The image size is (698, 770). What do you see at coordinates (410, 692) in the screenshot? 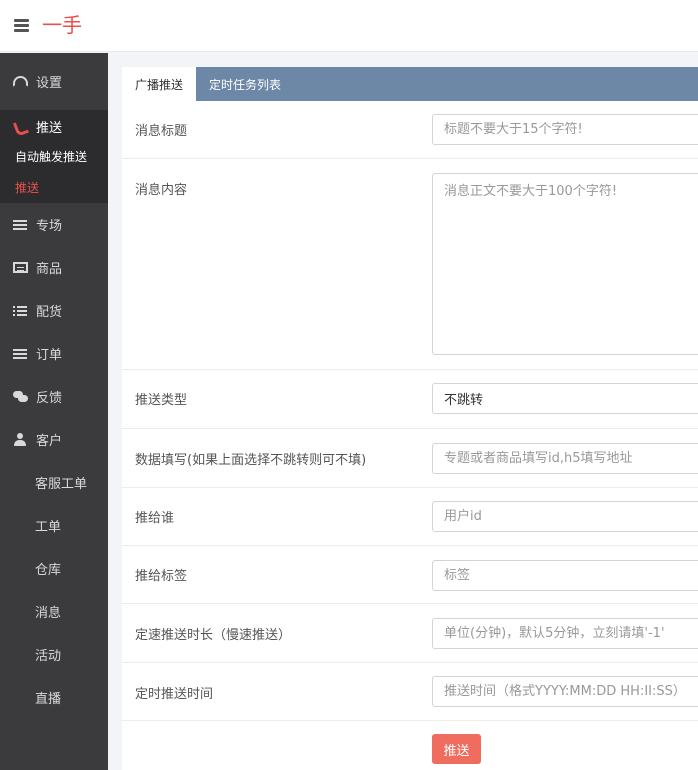
I see `form-row-schedule: 定时推送时间` at bounding box center [410, 692].